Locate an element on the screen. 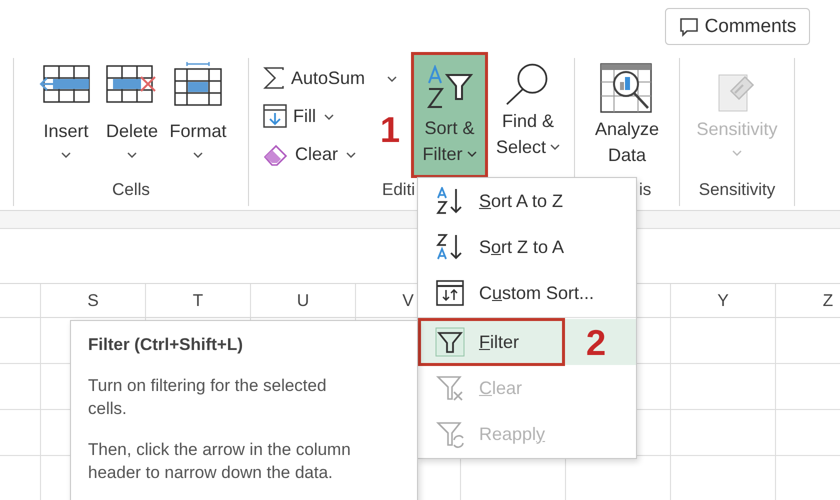  analyze-data-button: Analyze Data is located at coordinates (627, 112).